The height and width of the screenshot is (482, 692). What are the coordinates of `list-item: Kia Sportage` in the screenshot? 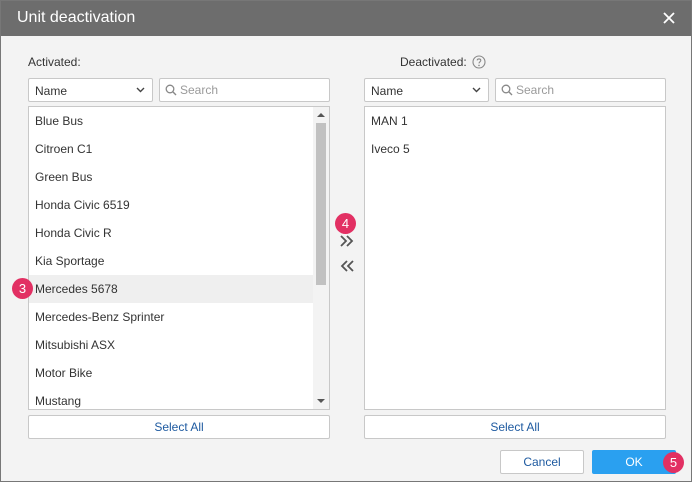 It's located at (171, 261).